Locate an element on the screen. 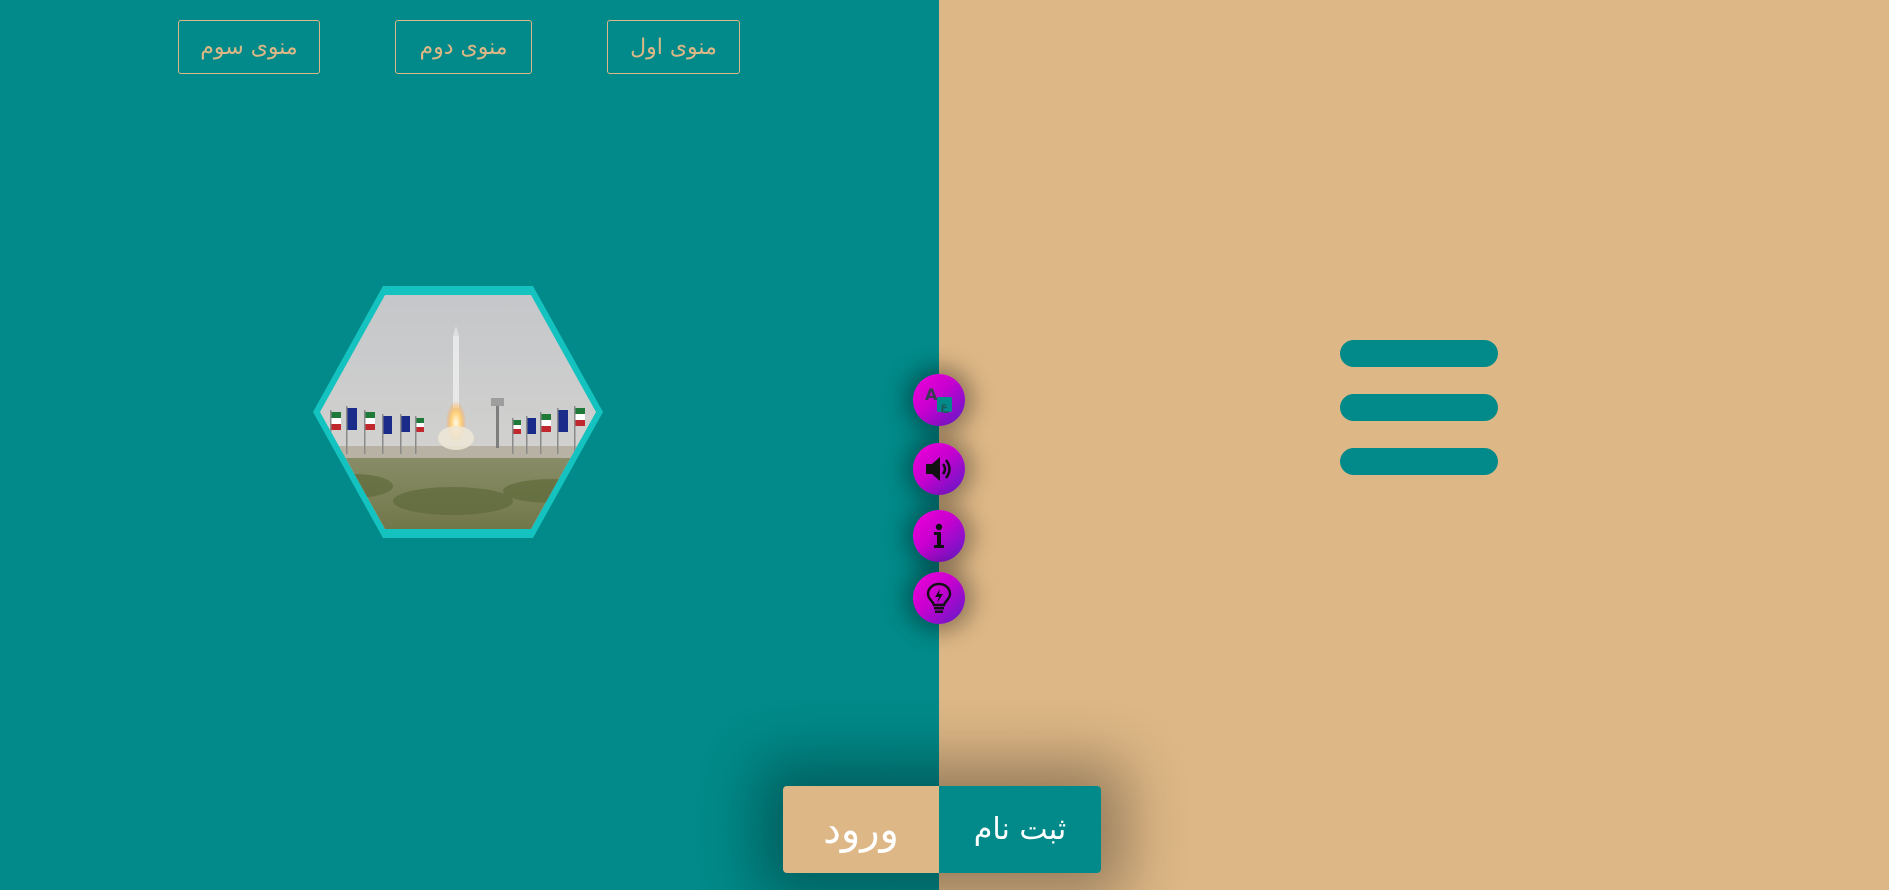 This screenshot has width=1889, height=890. info-button is located at coordinates (939, 536).